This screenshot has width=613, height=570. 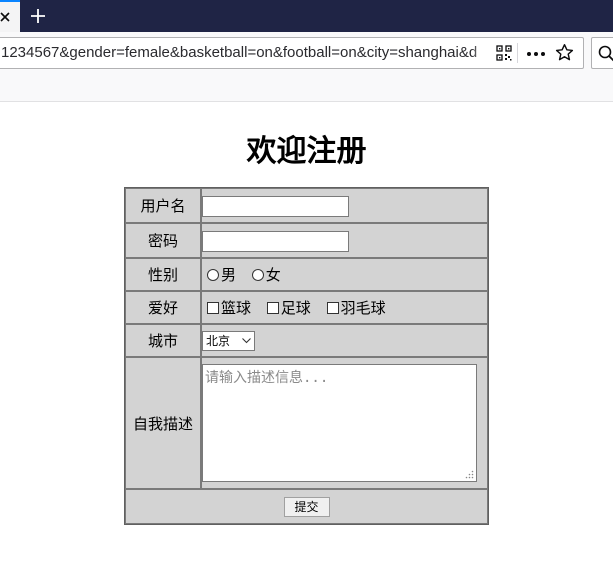 I want to click on tab-bar, so click(x=306, y=16).